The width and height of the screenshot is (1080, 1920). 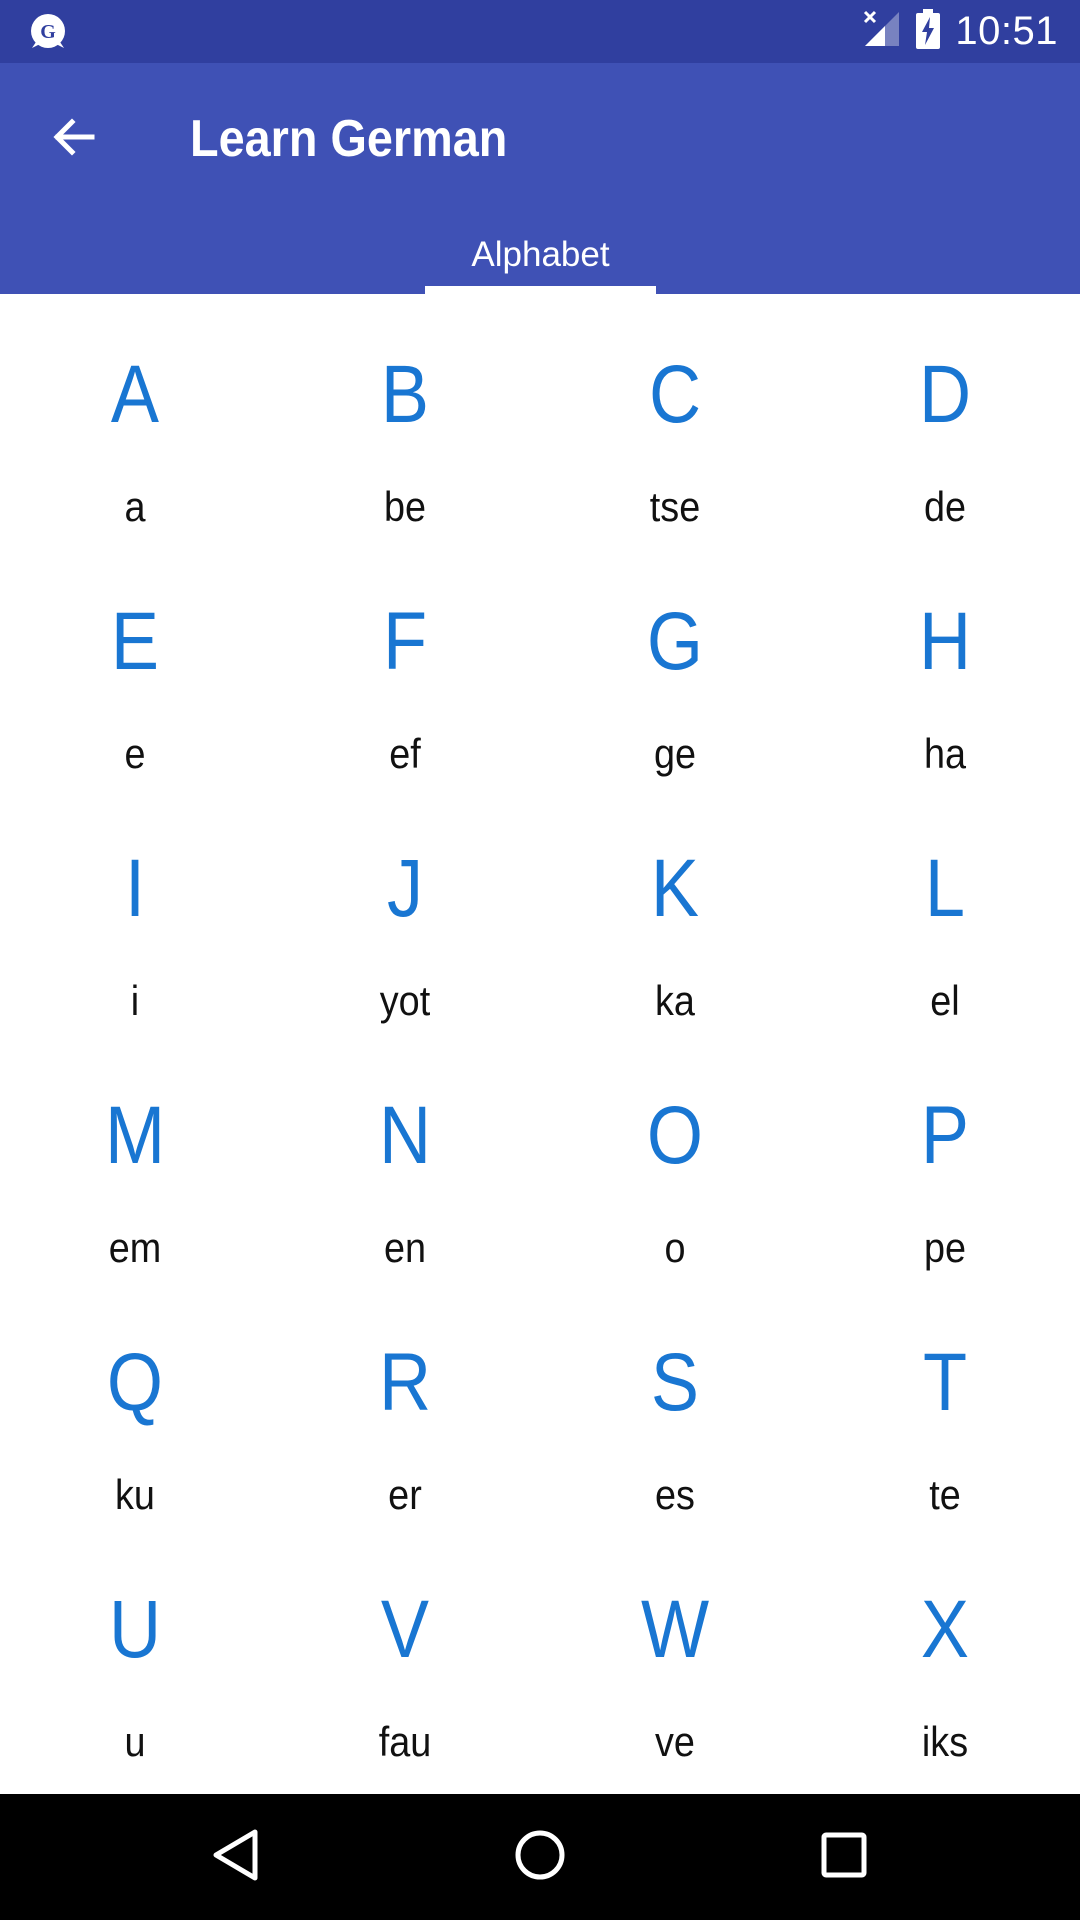 I want to click on letter-card: Vfau, so click(x=405, y=1652).